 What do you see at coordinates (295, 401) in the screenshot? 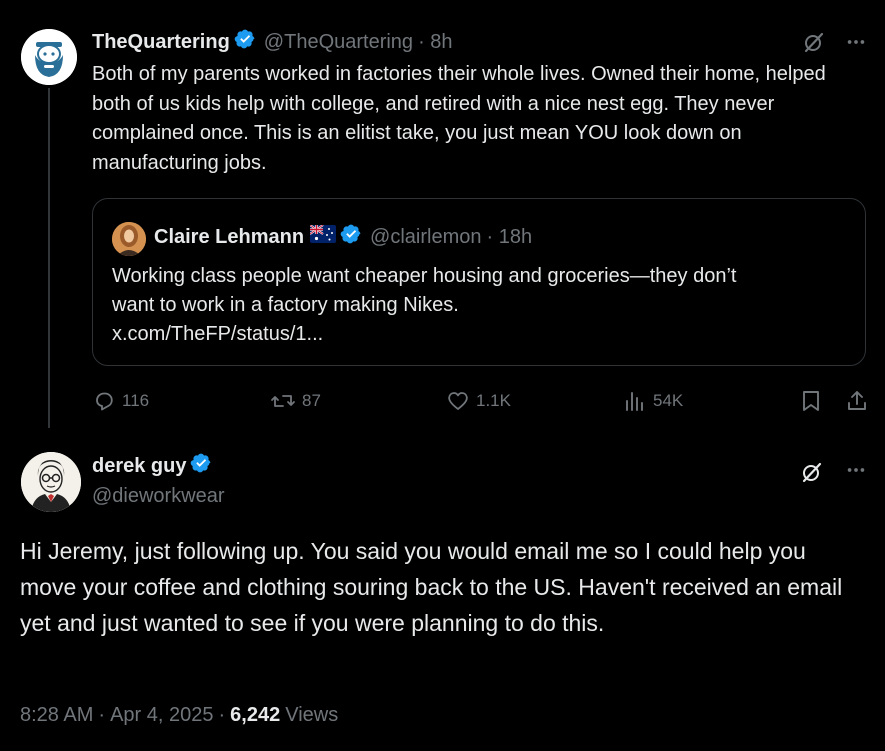
I see `repost-button: 87` at bounding box center [295, 401].